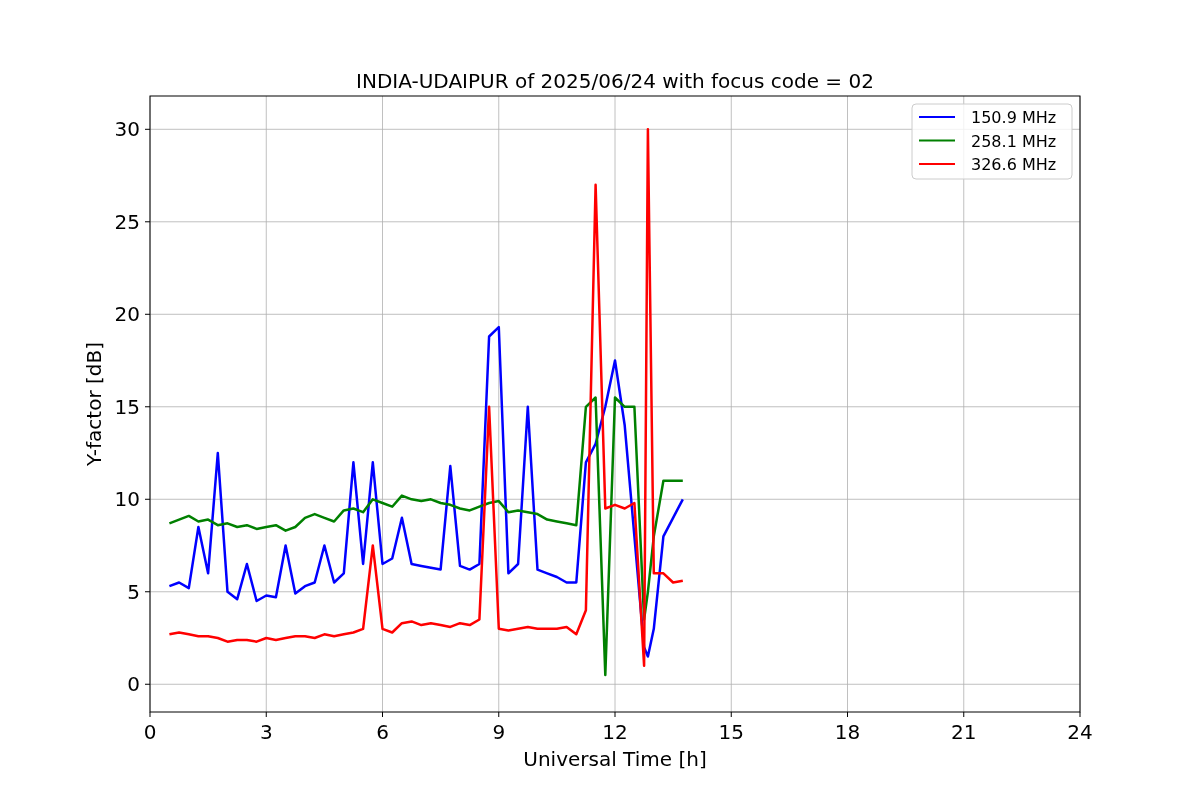 This screenshot has height=800, width=1200. What do you see at coordinates (1014, 141) in the screenshot?
I see `legend-label: 258.1 MHz` at bounding box center [1014, 141].